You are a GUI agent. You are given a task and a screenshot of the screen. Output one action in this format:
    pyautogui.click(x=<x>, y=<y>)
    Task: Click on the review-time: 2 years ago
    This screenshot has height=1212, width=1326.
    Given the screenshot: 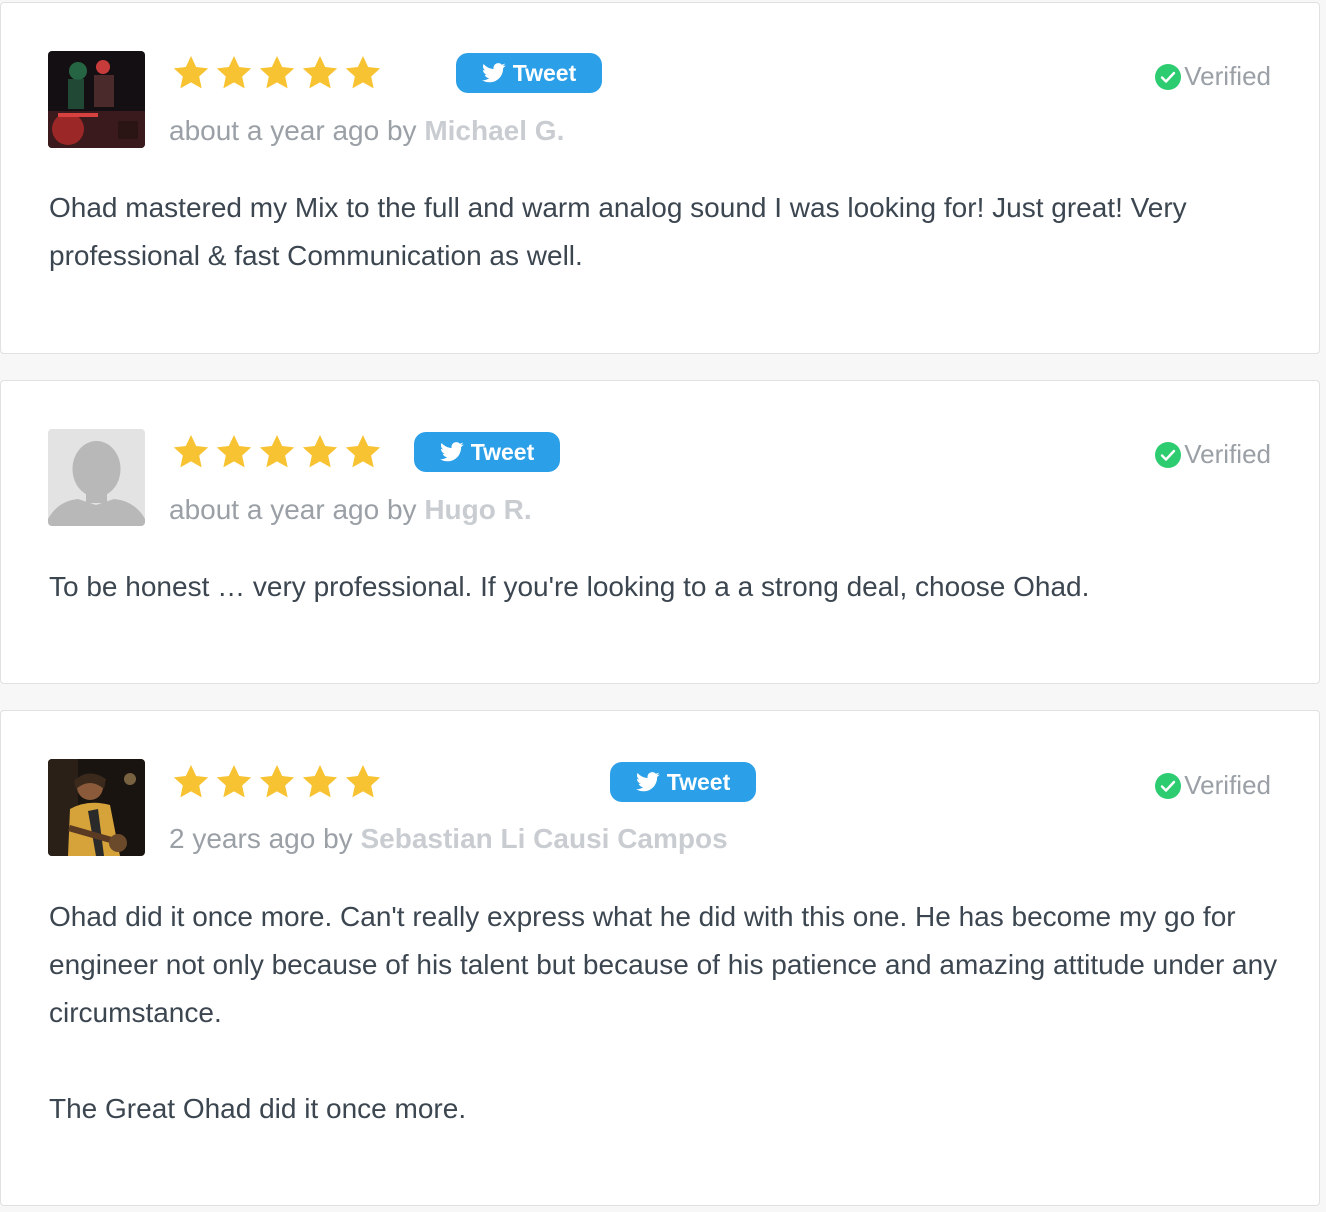 What is the action you would take?
    pyautogui.click(x=242, y=838)
    